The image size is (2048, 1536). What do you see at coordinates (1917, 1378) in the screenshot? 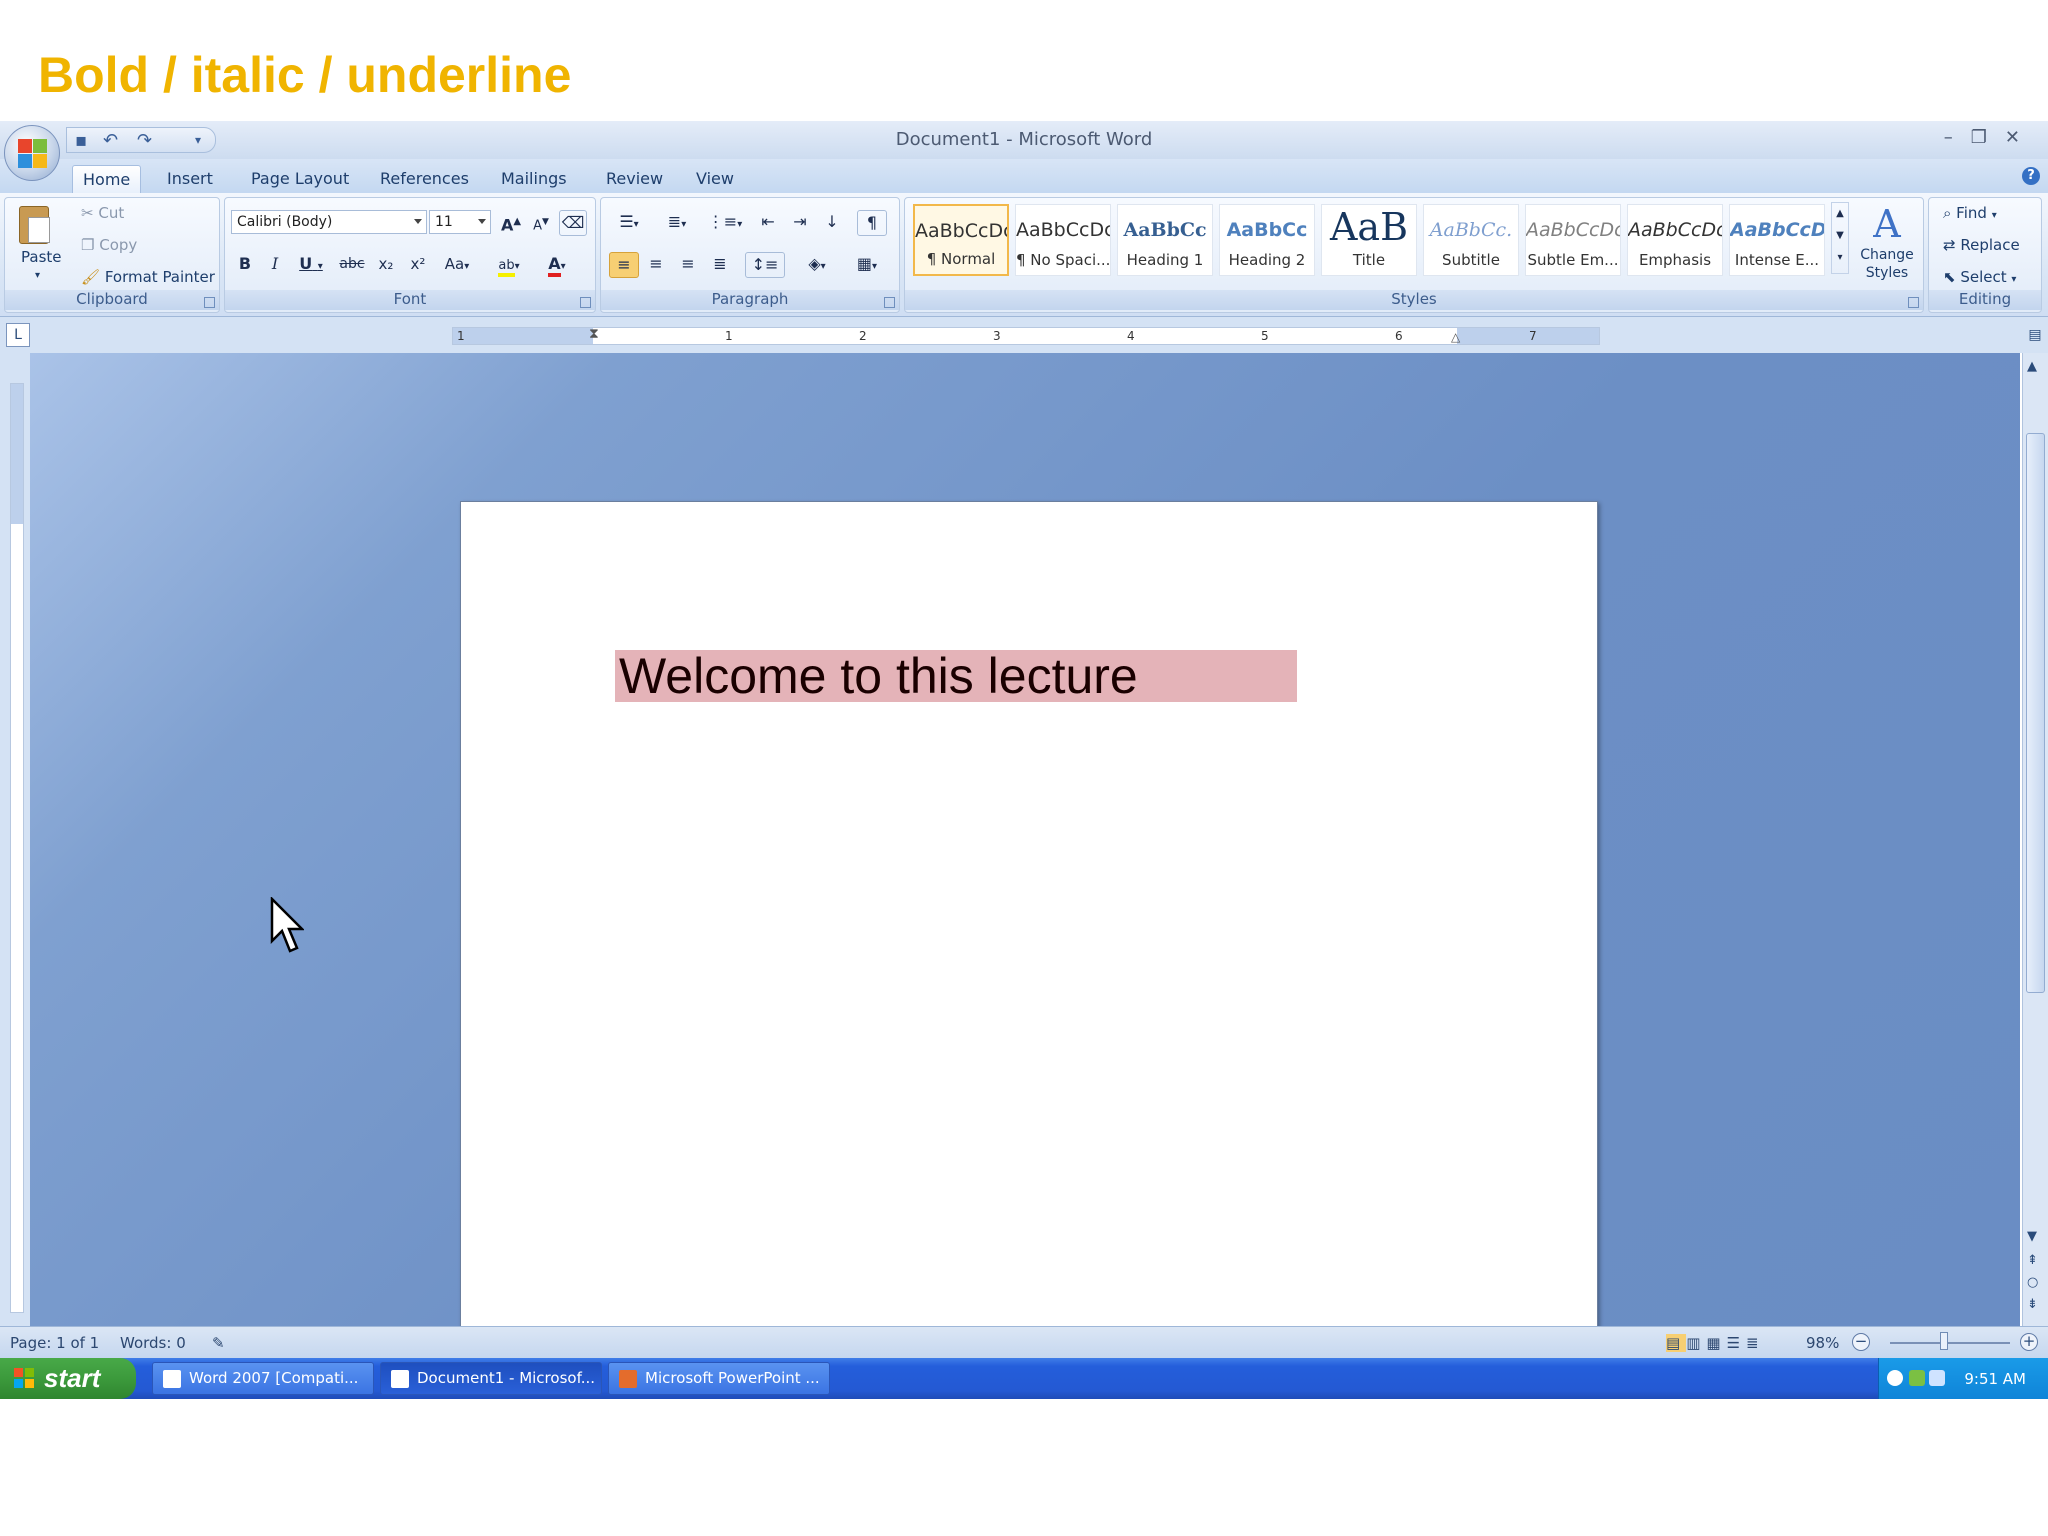
I see `network-icon` at bounding box center [1917, 1378].